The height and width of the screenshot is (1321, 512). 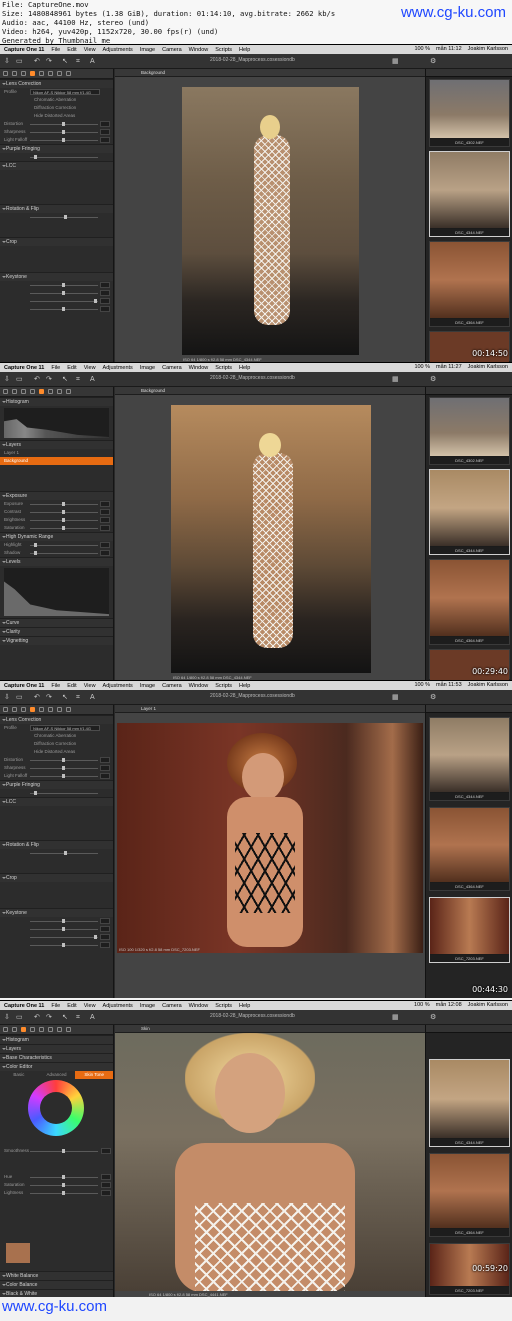 What do you see at coordinates (56, 301) in the screenshot?
I see `keystone-amount` at bounding box center [56, 301].